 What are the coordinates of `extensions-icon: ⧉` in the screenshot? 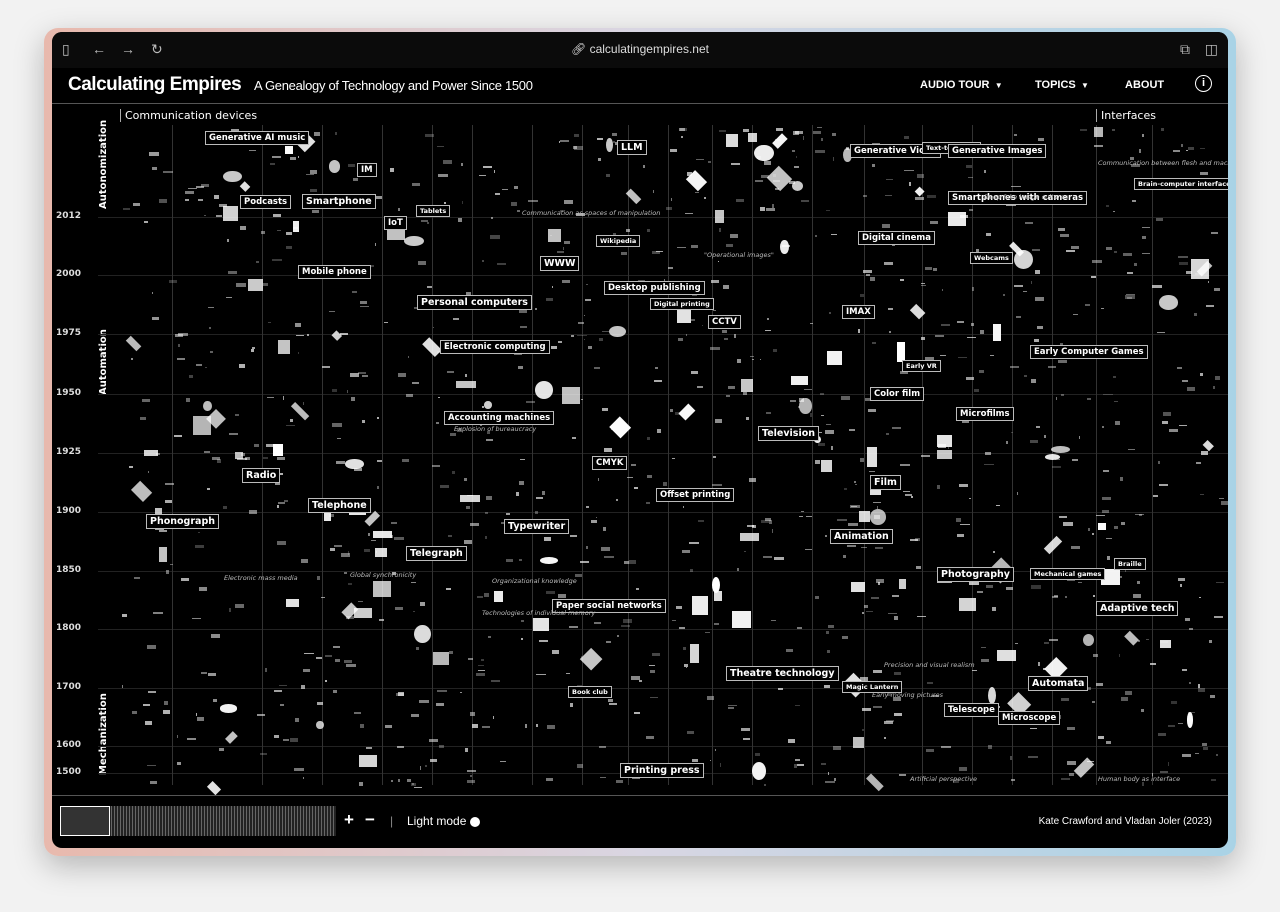 It's located at (1185, 49).